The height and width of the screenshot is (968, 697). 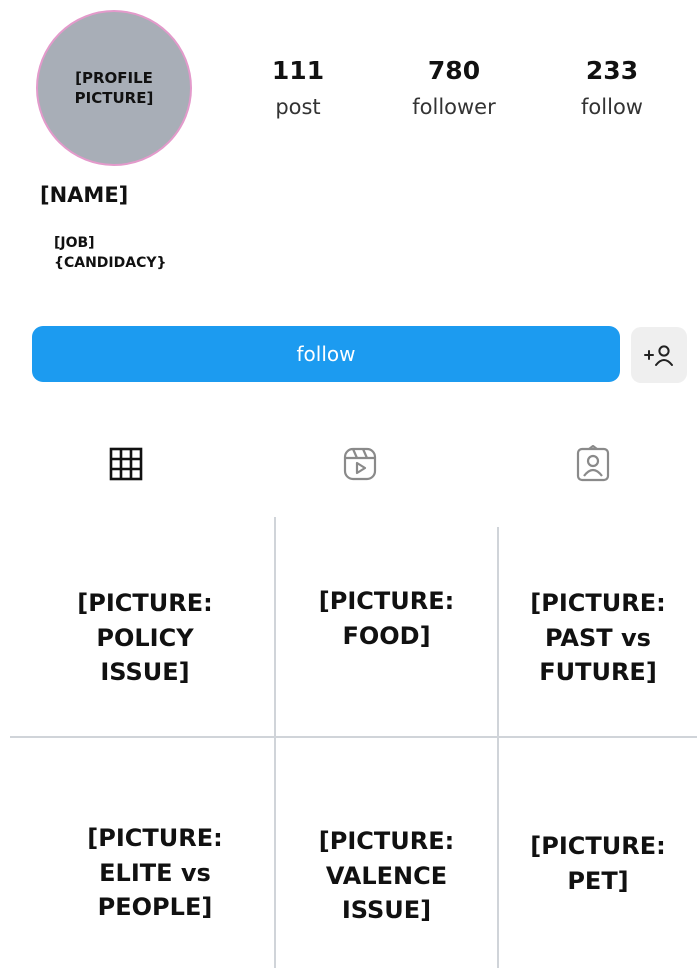 I want to click on reels-icon, so click(x=360, y=464).